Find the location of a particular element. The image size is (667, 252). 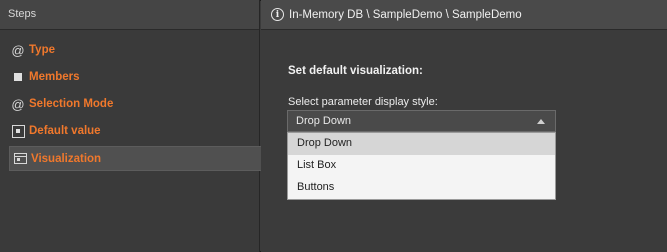

chevron-up-icon is located at coordinates (541, 121).